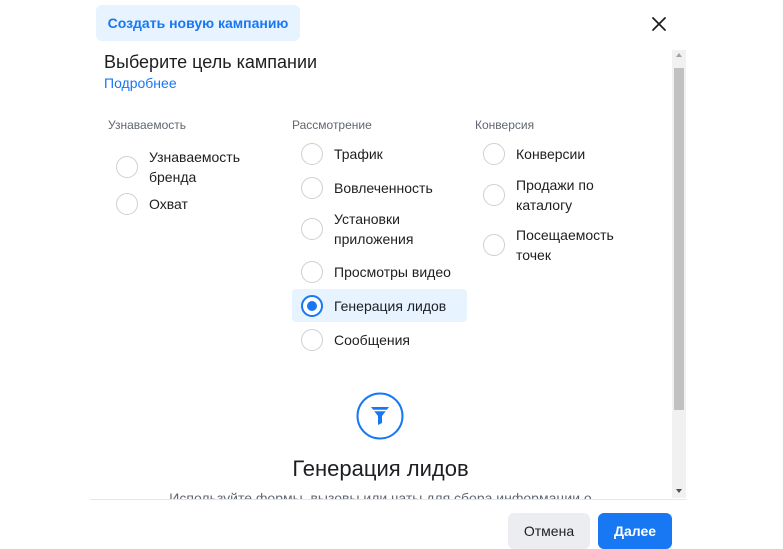 The image size is (783, 549). Describe the element at coordinates (679, 239) in the screenshot. I see `scrollbar-thumb` at that location.